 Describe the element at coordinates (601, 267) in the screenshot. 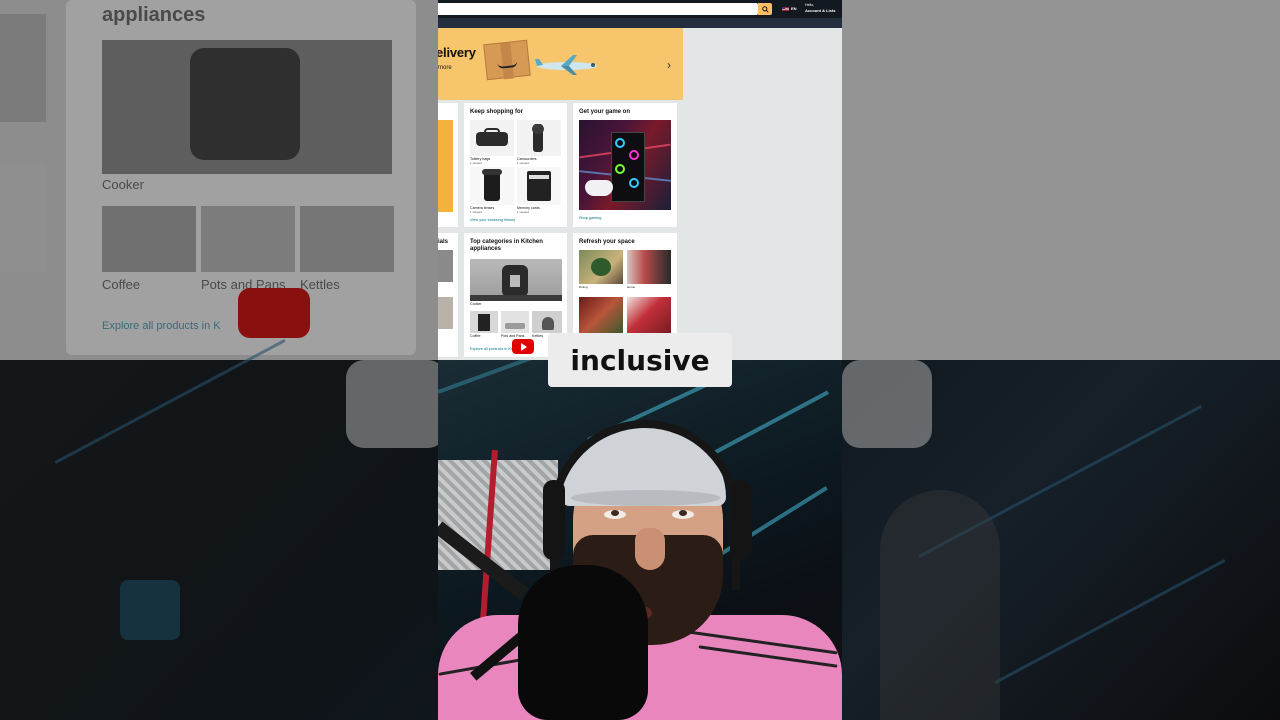

I see `dining-thumb` at that location.